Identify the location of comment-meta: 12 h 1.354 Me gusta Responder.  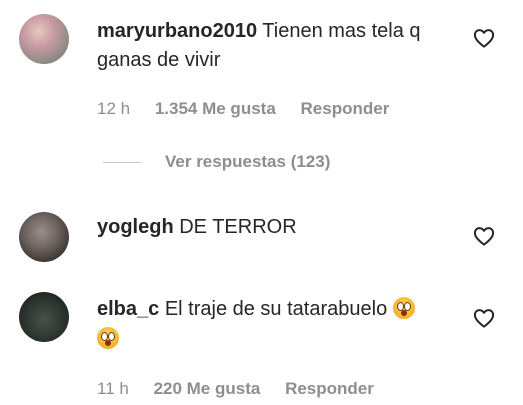
(243, 109).